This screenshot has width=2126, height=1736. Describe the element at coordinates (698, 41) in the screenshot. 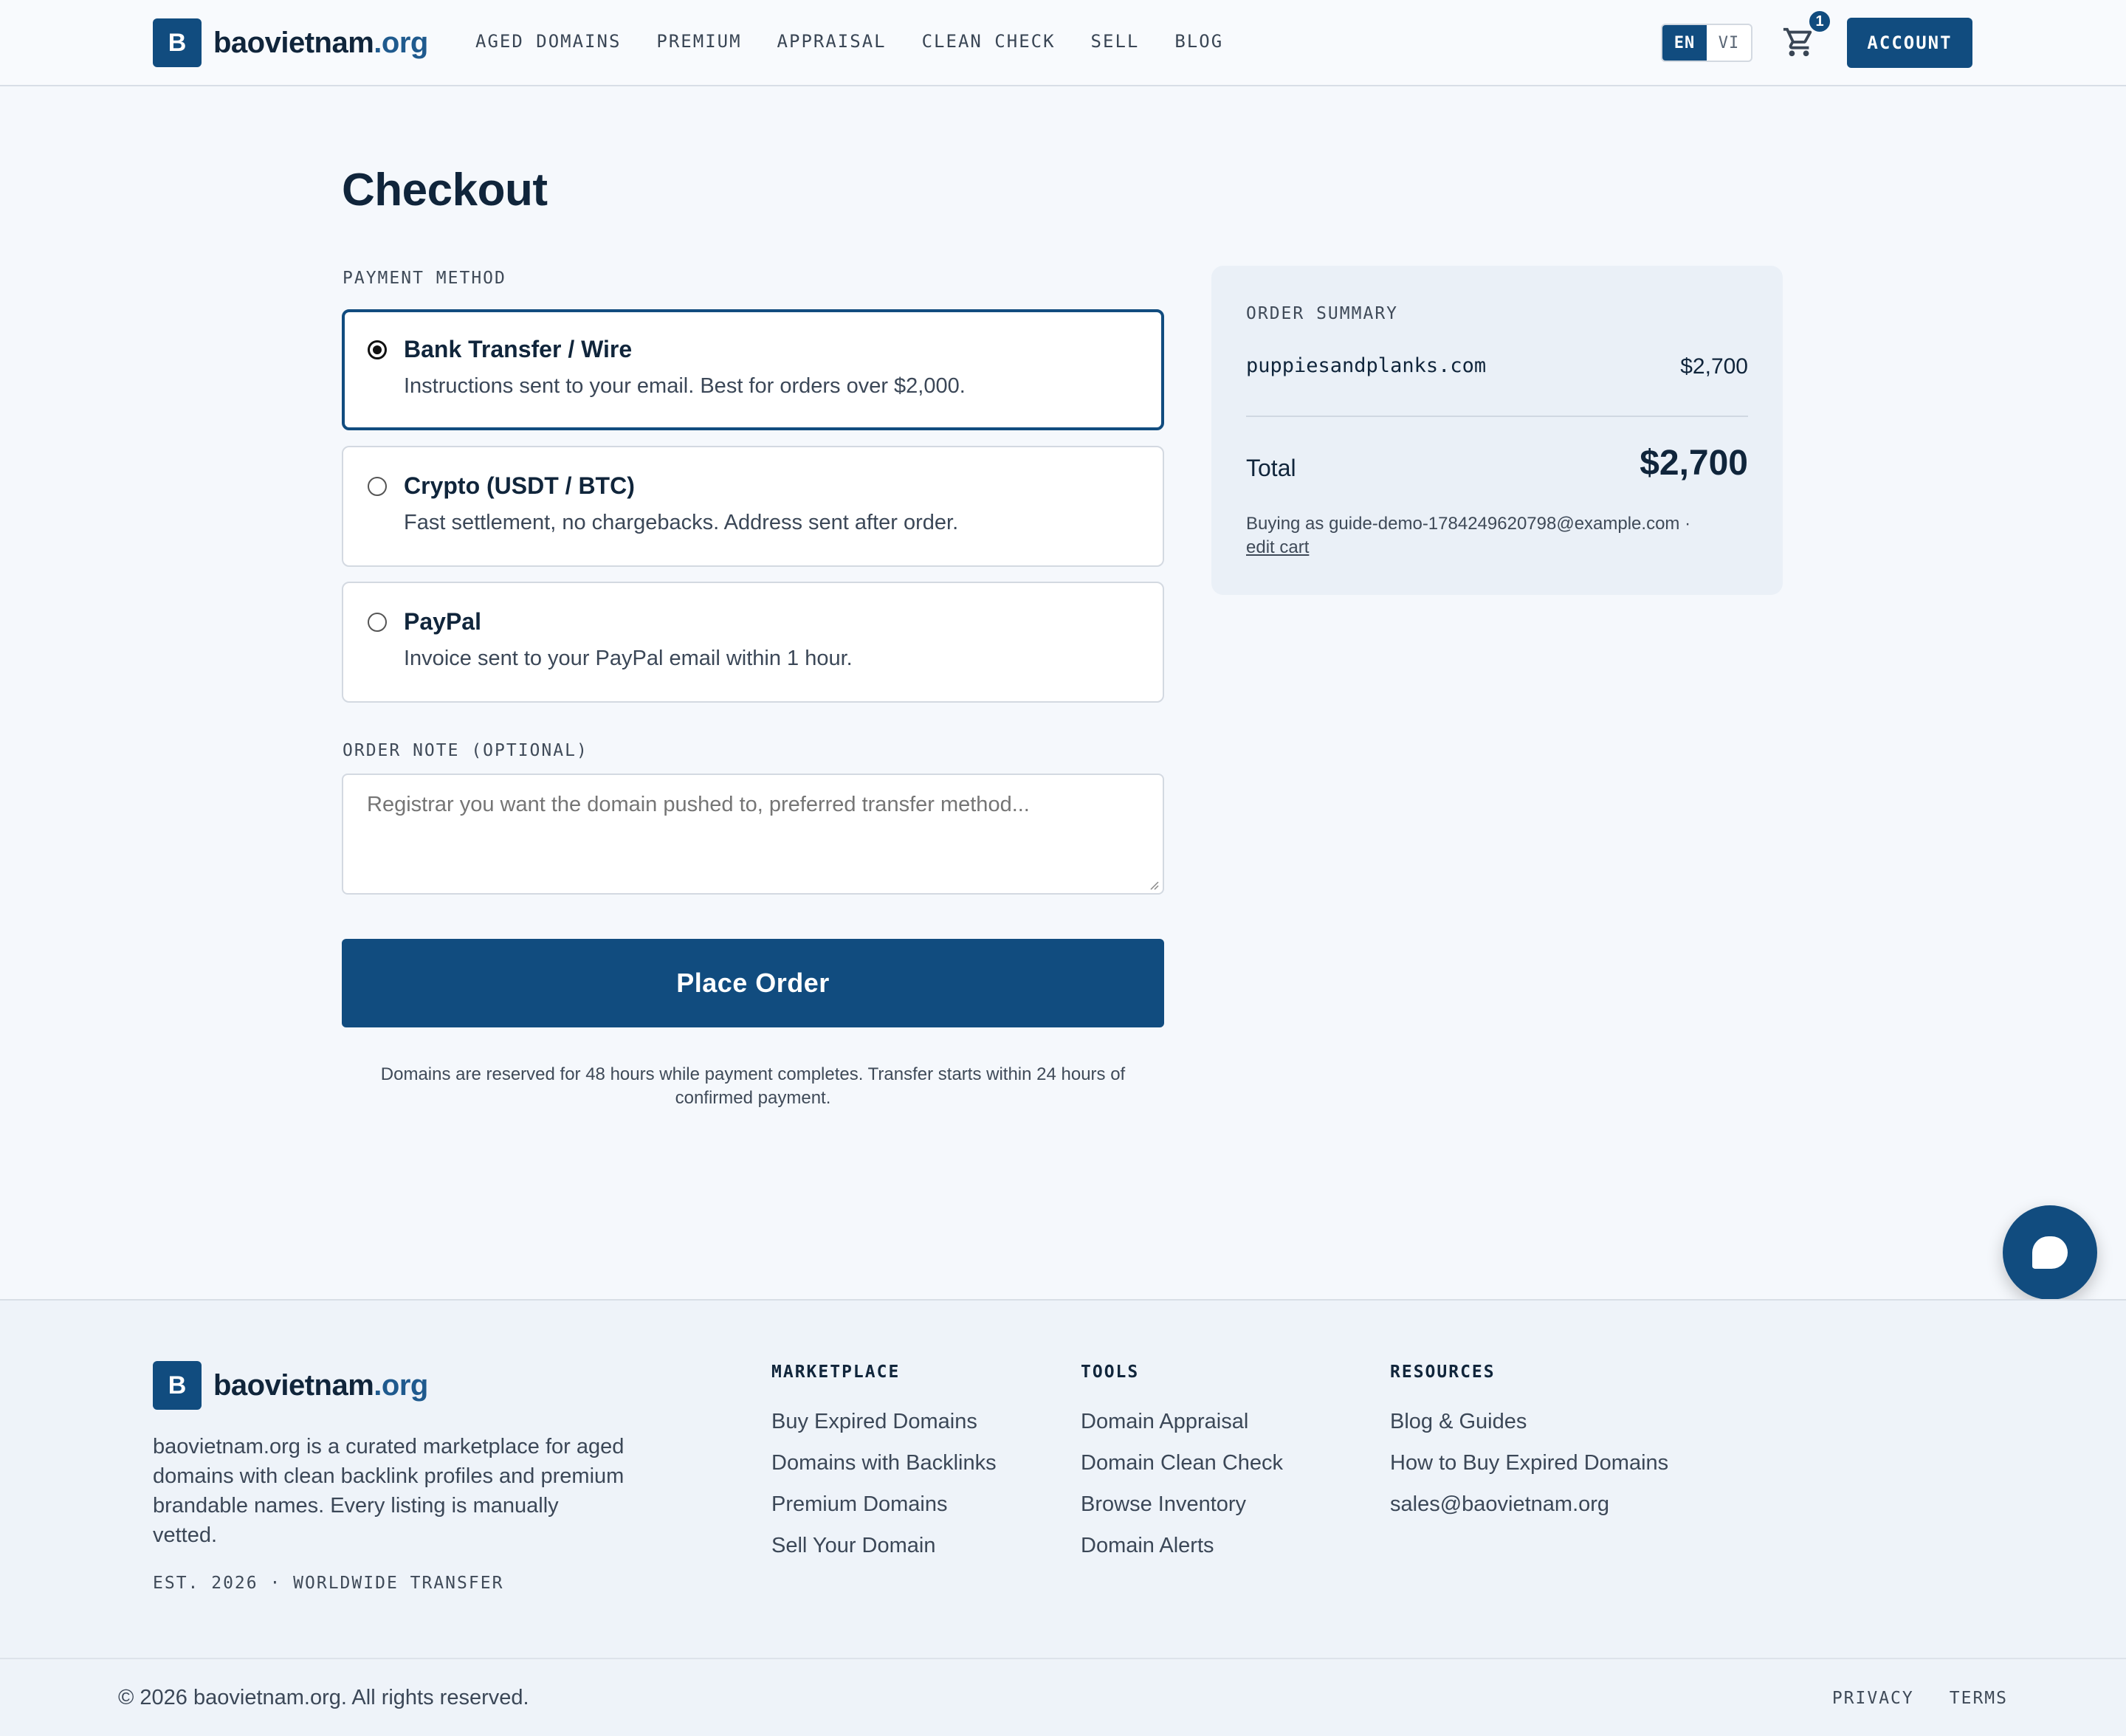

I see `nav-premium: PREMIUM` at that location.